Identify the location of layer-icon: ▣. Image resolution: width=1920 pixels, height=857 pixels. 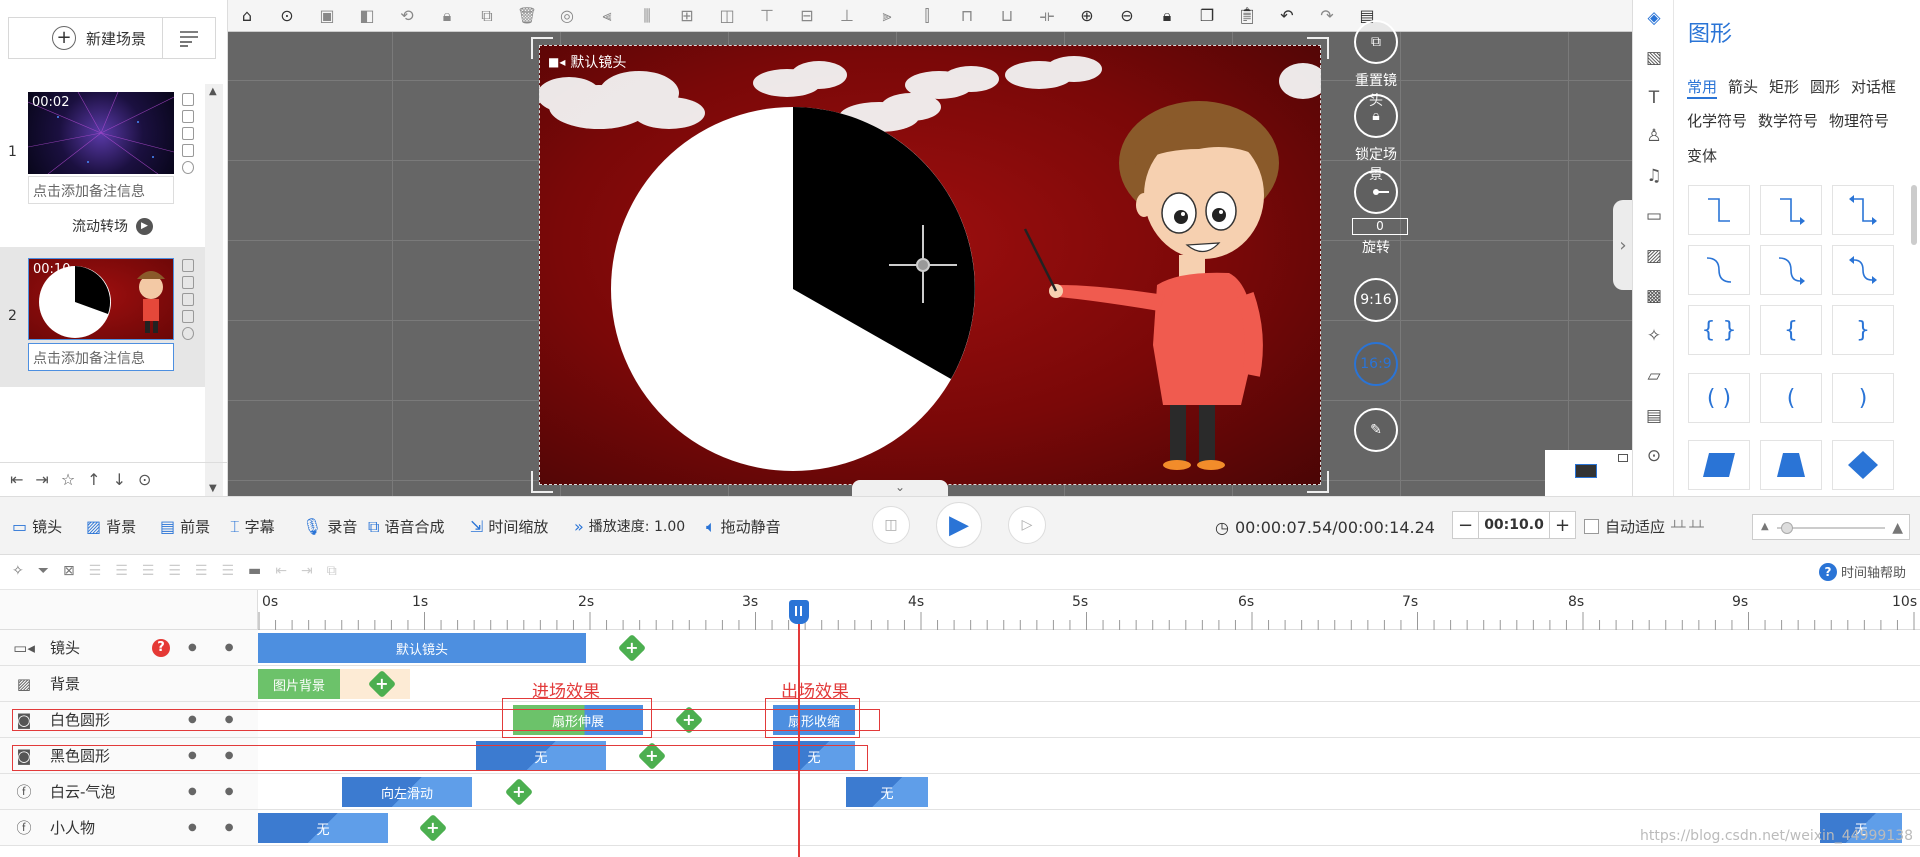
(327, 15).